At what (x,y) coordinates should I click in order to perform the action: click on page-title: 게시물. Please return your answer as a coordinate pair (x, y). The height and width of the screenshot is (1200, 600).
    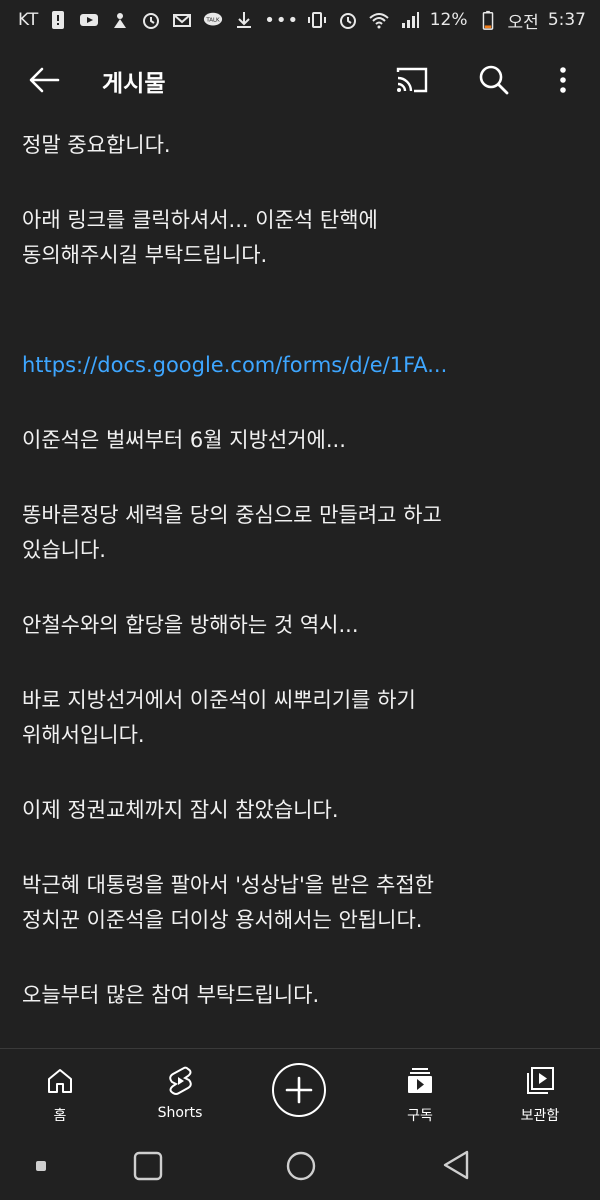
    Looking at the image, I should click on (134, 84).